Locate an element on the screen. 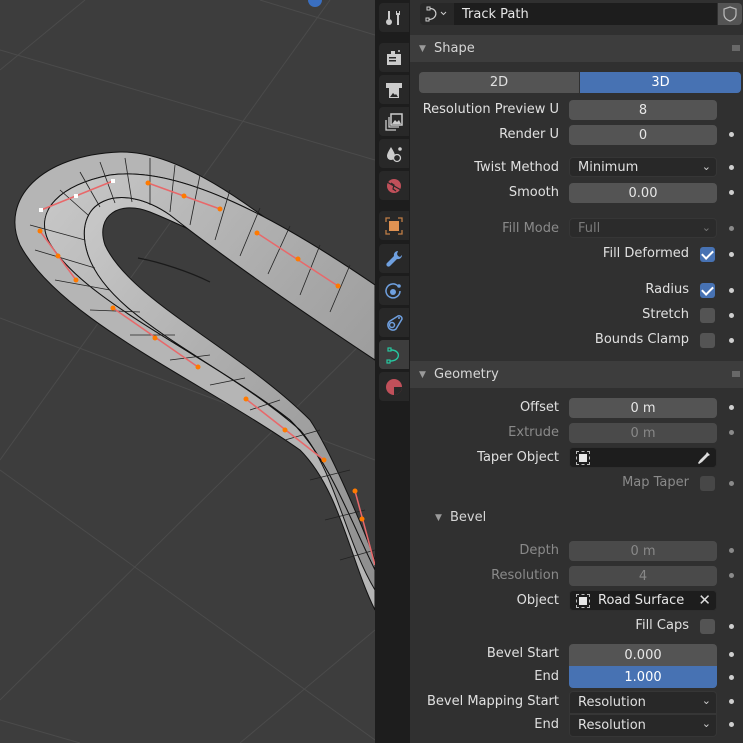  dimension-3d-button: 3D is located at coordinates (660, 82).